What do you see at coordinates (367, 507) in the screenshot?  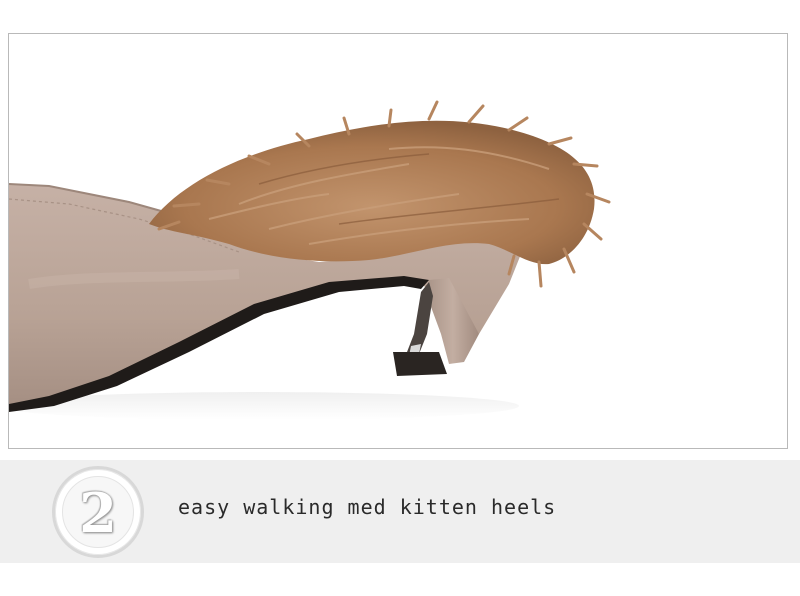 I see `feature-caption: easy walking med kitten heels` at bounding box center [367, 507].